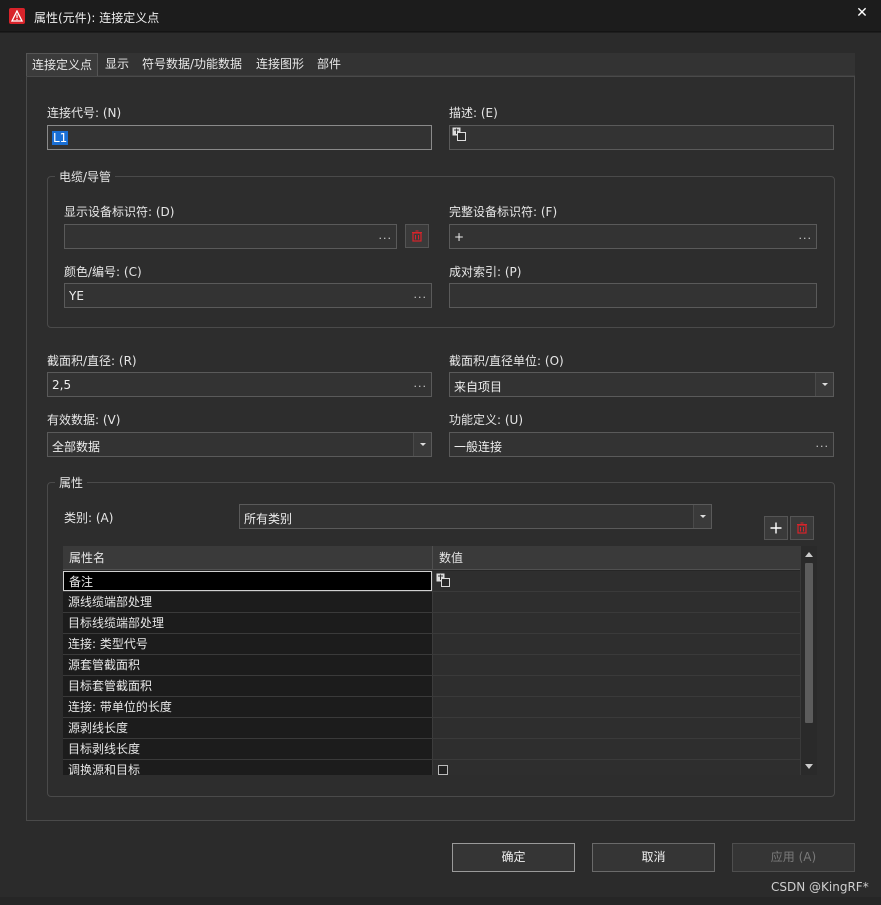 This screenshot has width=881, height=905. Describe the element at coordinates (85, 176) in the screenshot. I see `cable-conduit-group-title: 电缆/导管` at that location.